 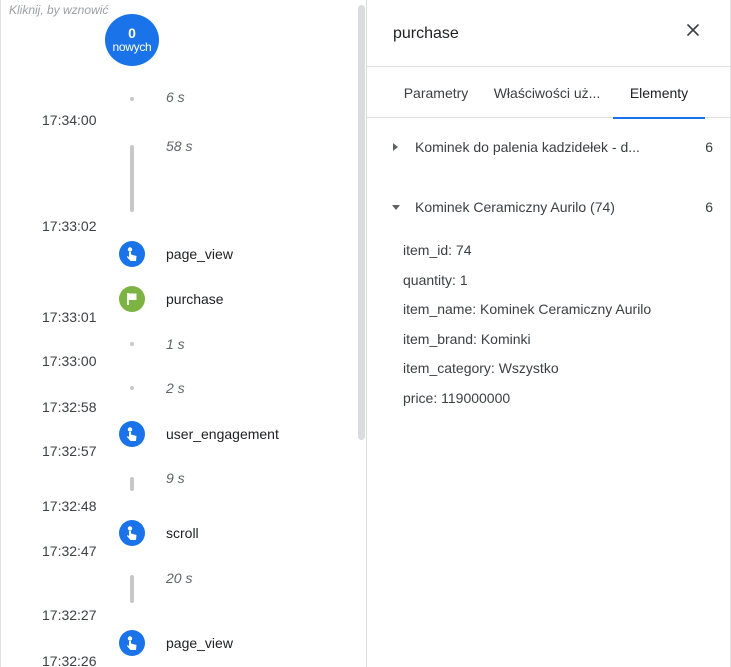 What do you see at coordinates (437, 250) in the screenshot?
I see `param-item-id: item_id: 74` at bounding box center [437, 250].